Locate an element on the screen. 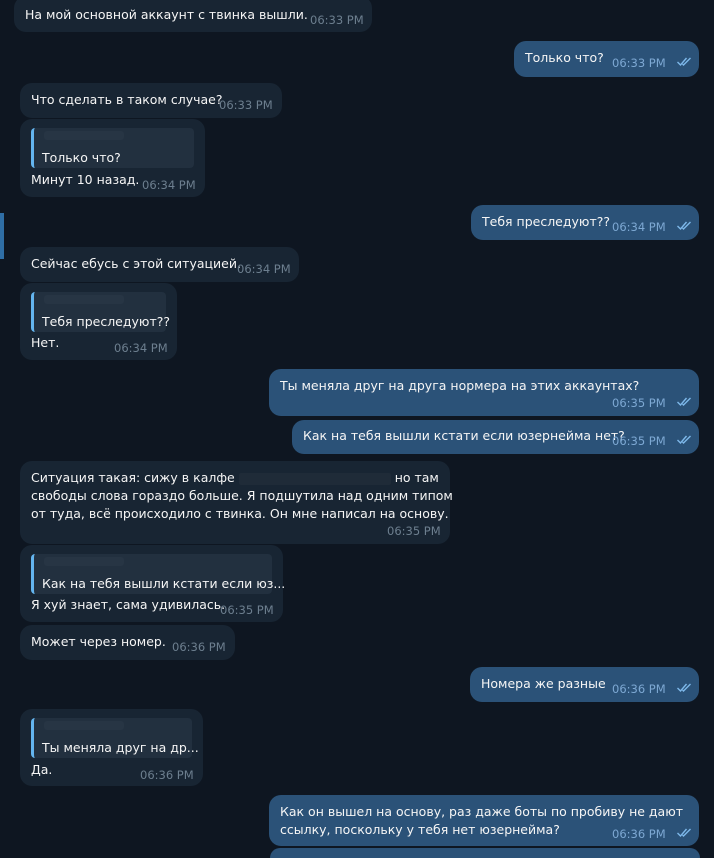  message-text: Да. is located at coordinates (42, 769).